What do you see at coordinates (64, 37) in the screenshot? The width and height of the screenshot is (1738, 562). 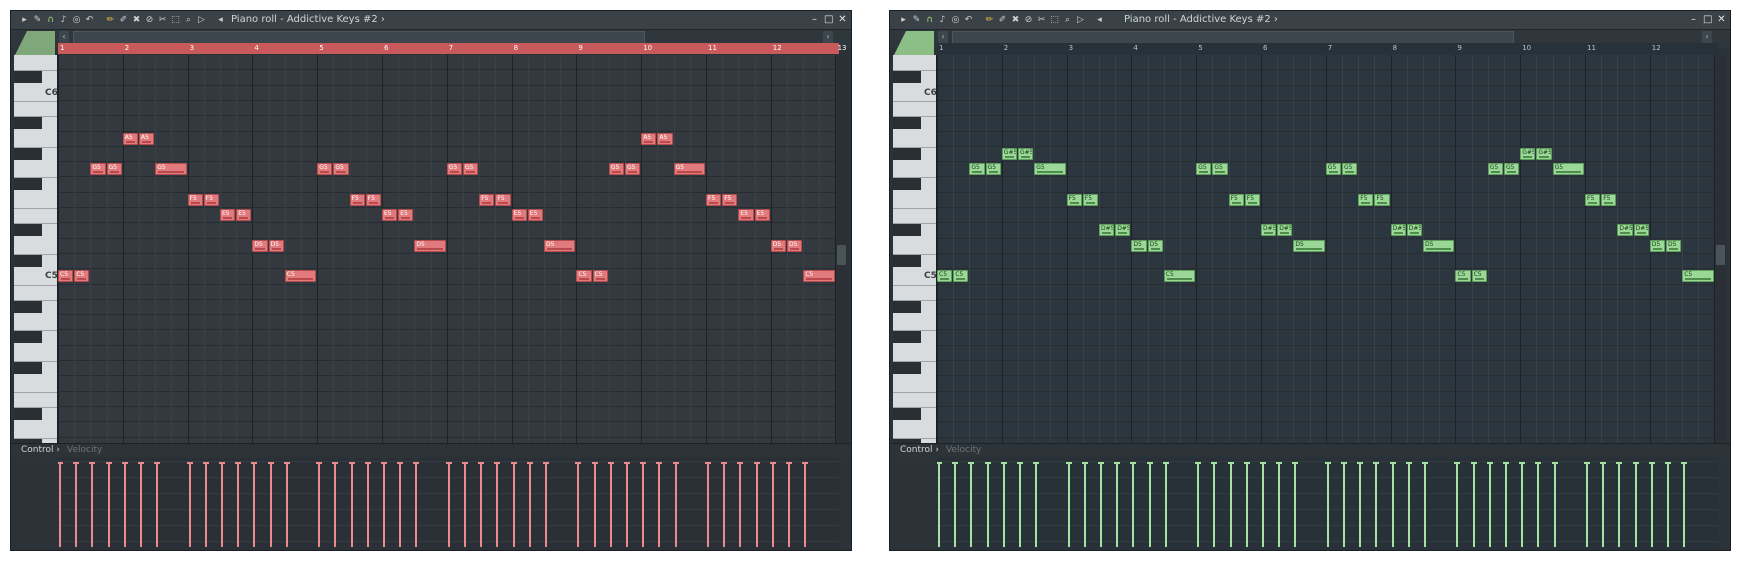 I see `scroll-left-icon: ‹` at bounding box center [64, 37].